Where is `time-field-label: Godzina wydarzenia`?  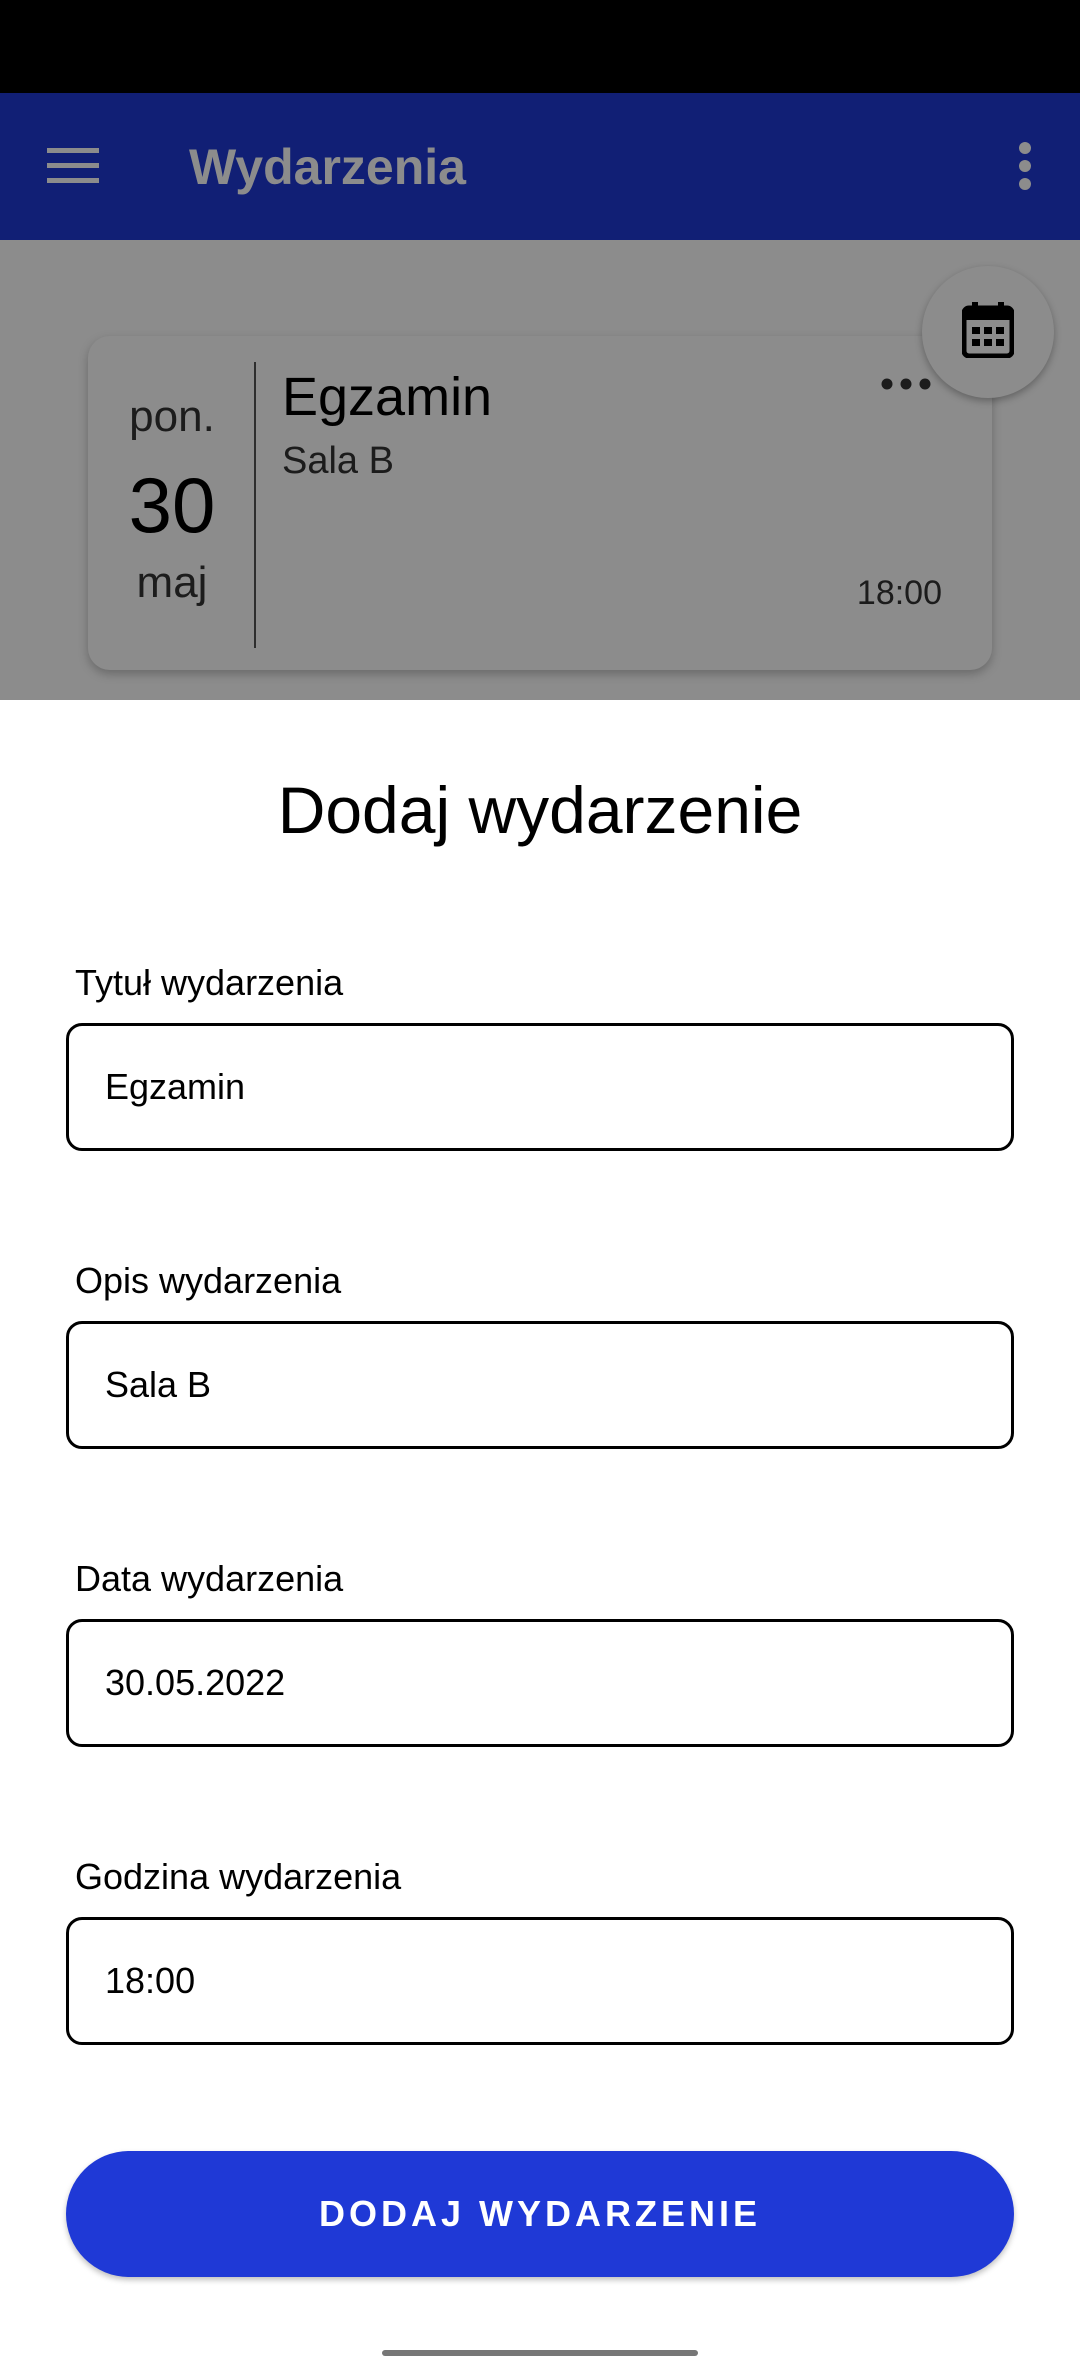
time-field-label: Godzina wydarzenia is located at coordinates (238, 1876).